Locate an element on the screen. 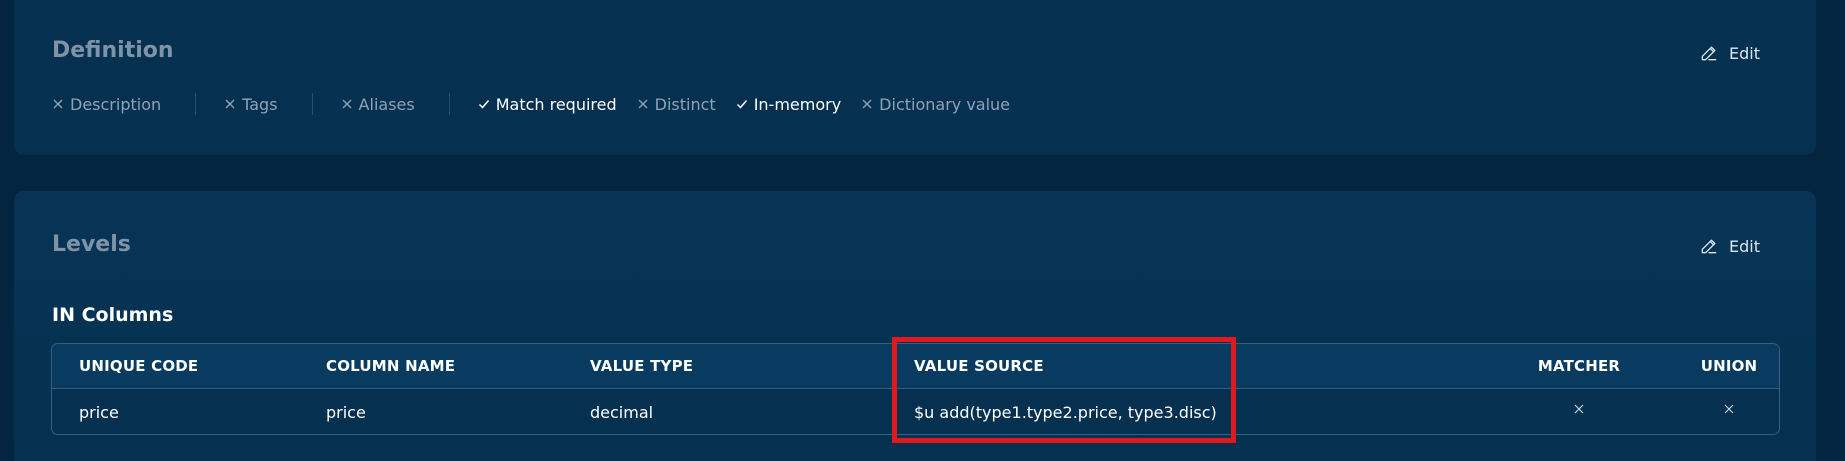 The width and height of the screenshot is (1845, 461). value-source-cell: $u add(type1.type2.price, type3.disc) is located at coordinates (1065, 412).